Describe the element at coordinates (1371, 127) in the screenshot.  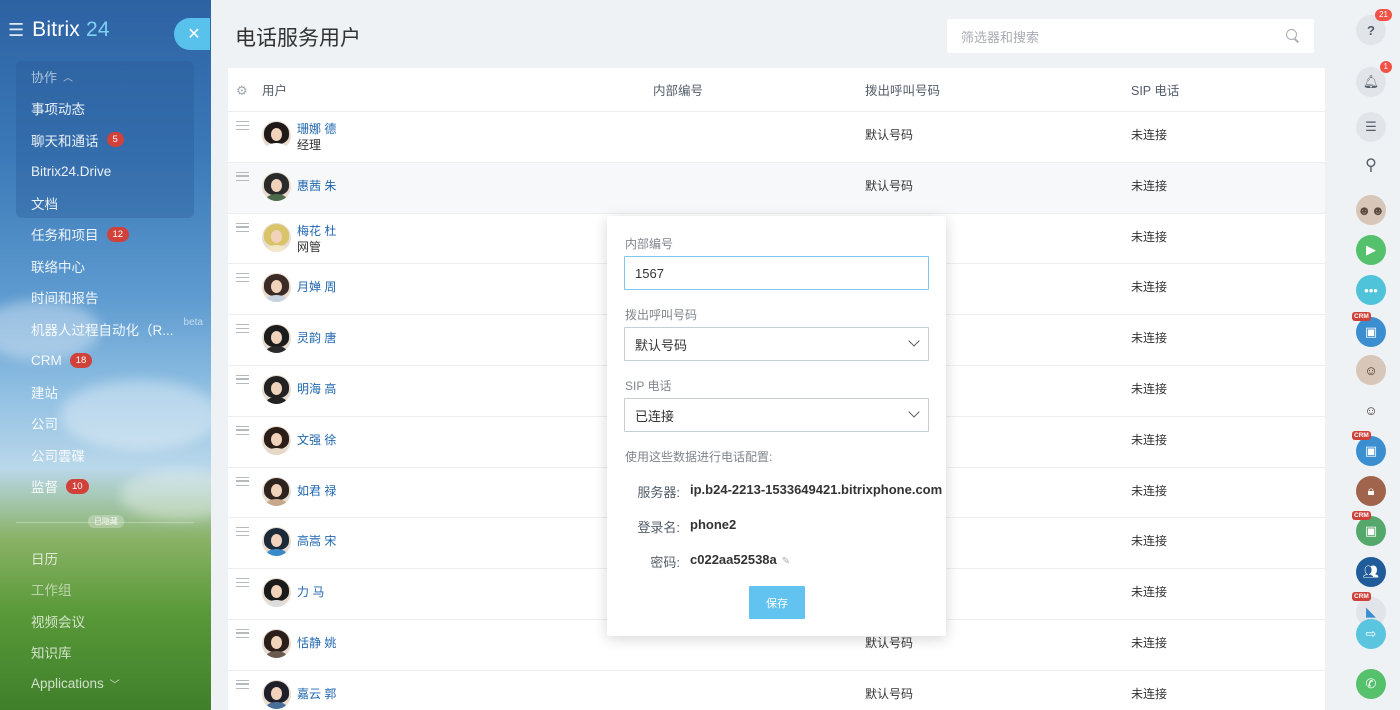
I see `messenger-button: ☰` at that location.